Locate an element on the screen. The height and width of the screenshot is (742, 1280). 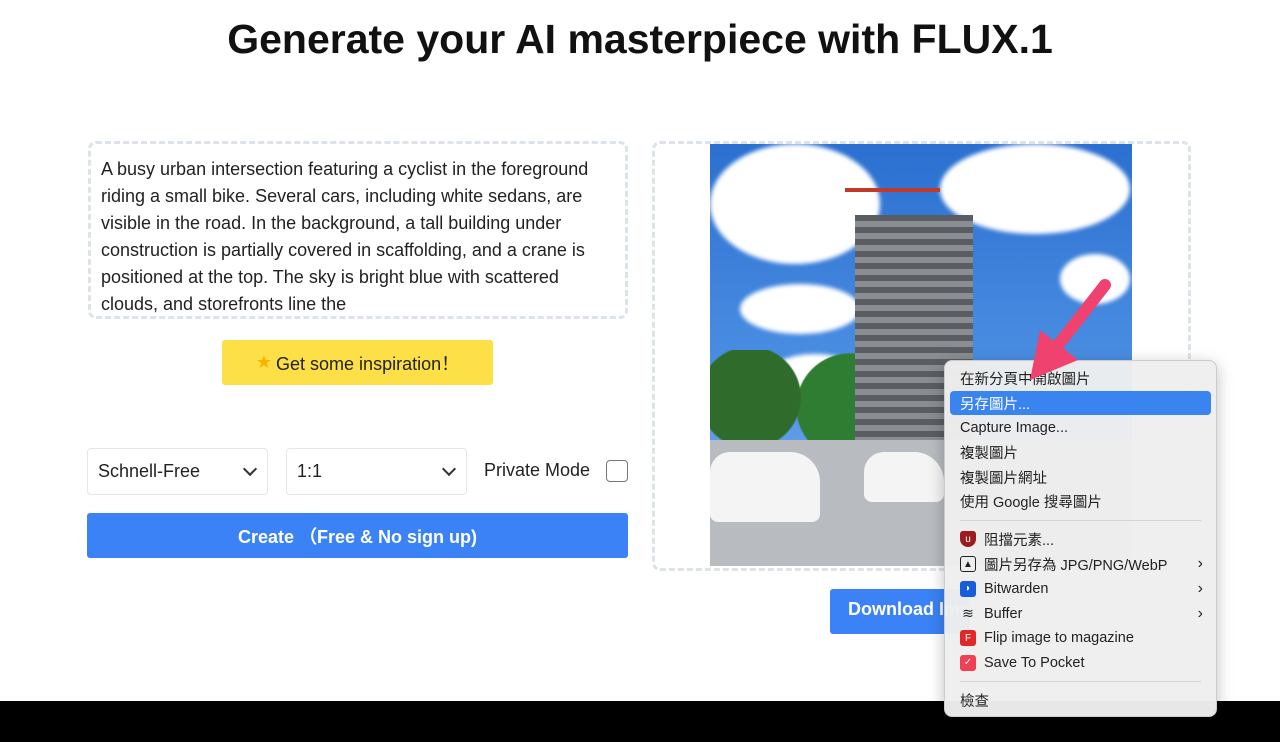
menu-label: 使用 Google 搜尋圖片 is located at coordinates (1031, 503).